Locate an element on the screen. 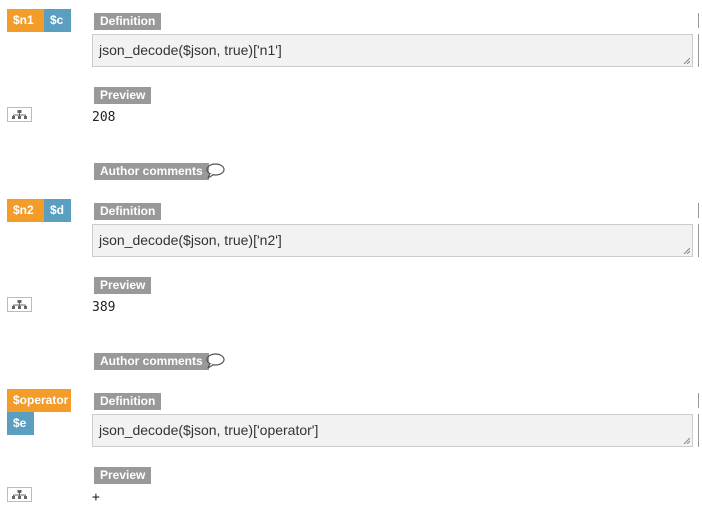 This screenshot has width=702, height=512. variable-alias-tag: $c is located at coordinates (57, 20).